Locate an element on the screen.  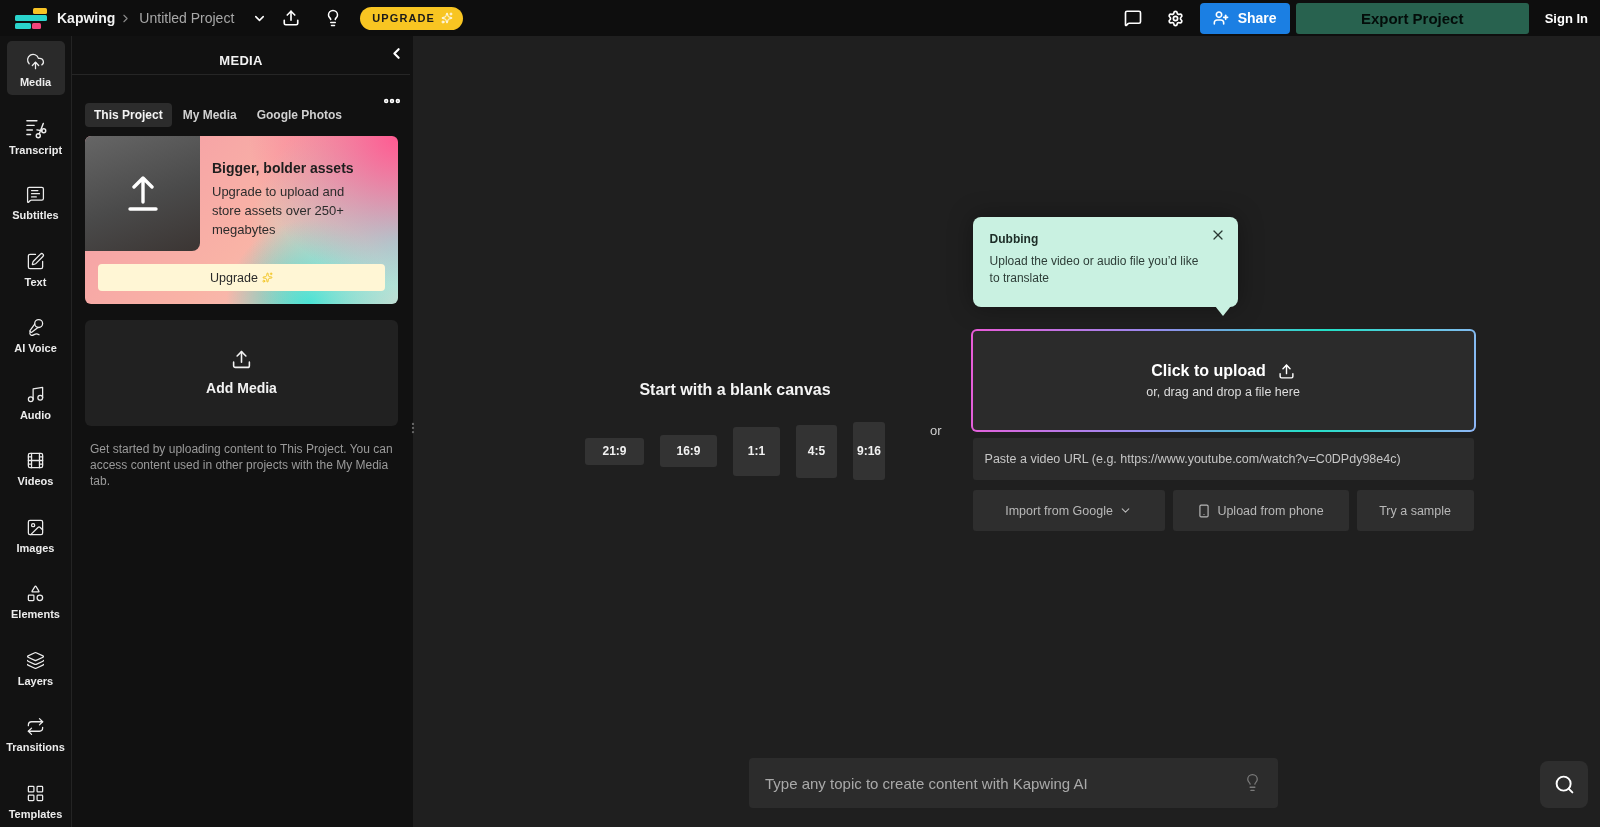
film-icon is located at coordinates (35, 460).